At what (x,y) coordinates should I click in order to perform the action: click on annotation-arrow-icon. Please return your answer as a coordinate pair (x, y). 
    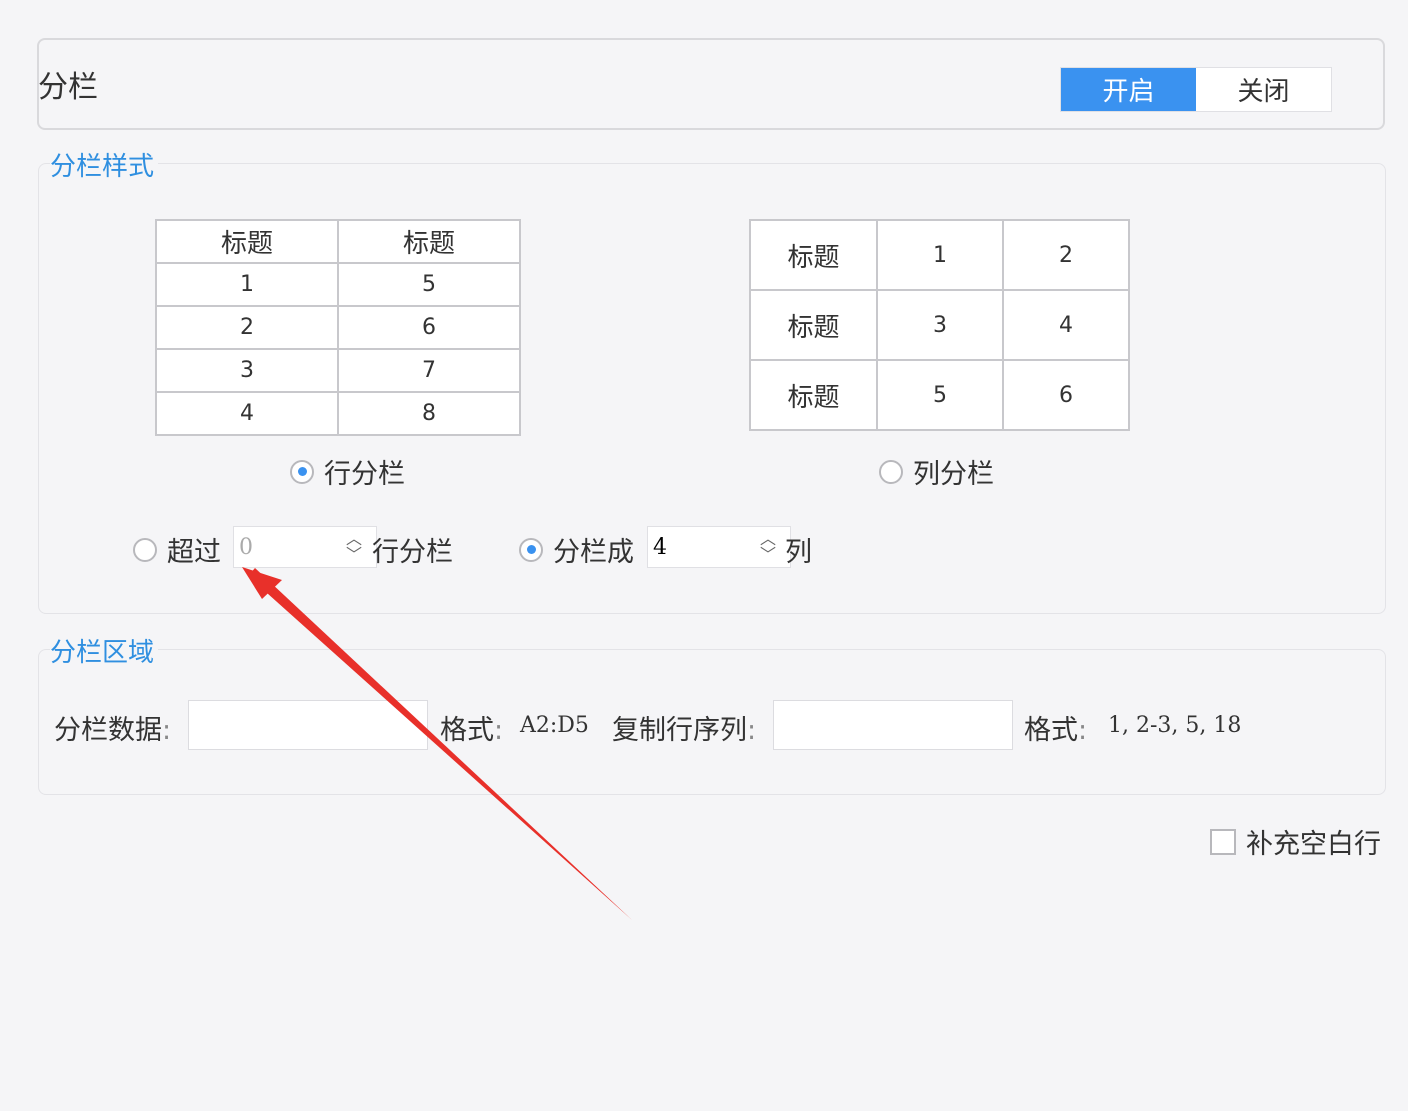
    Looking at the image, I should click on (437, 743).